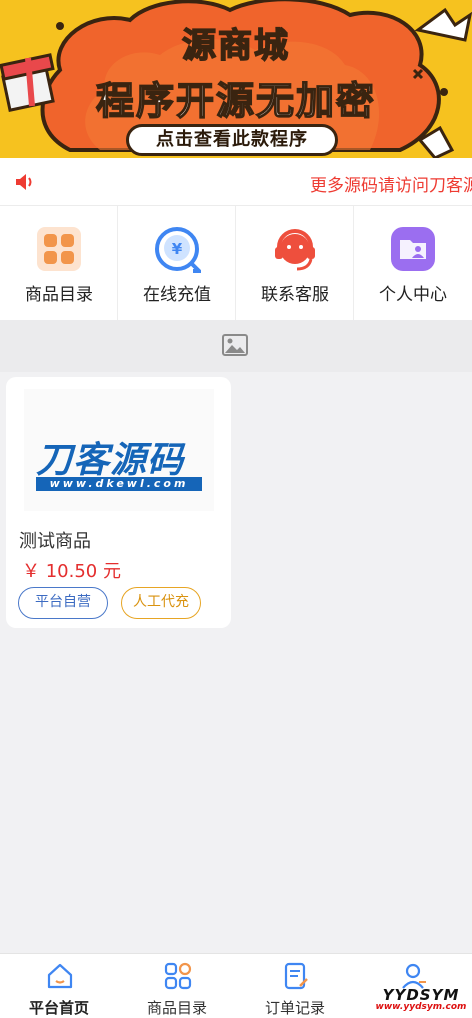 This screenshot has height=1018, width=472. I want to click on menu-item-label: 个人中心, so click(413, 295).